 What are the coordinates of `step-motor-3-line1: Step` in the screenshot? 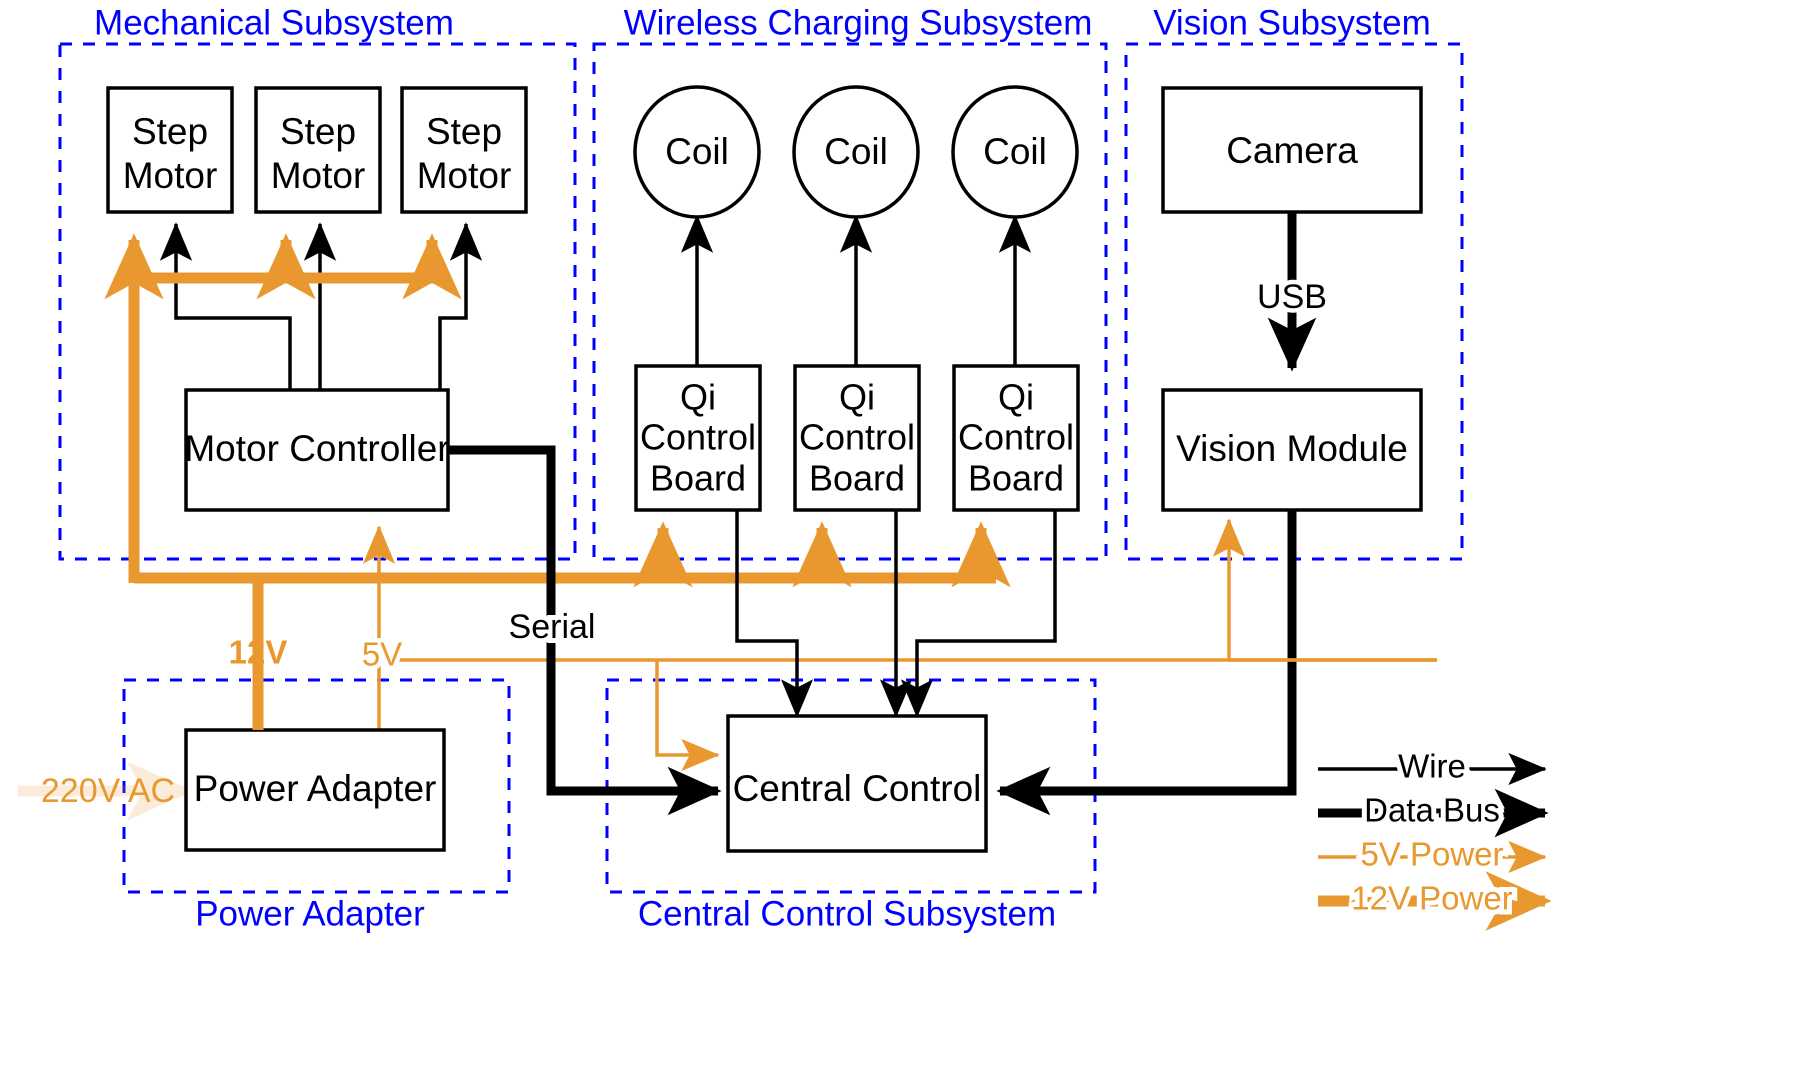 It's located at (464, 131).